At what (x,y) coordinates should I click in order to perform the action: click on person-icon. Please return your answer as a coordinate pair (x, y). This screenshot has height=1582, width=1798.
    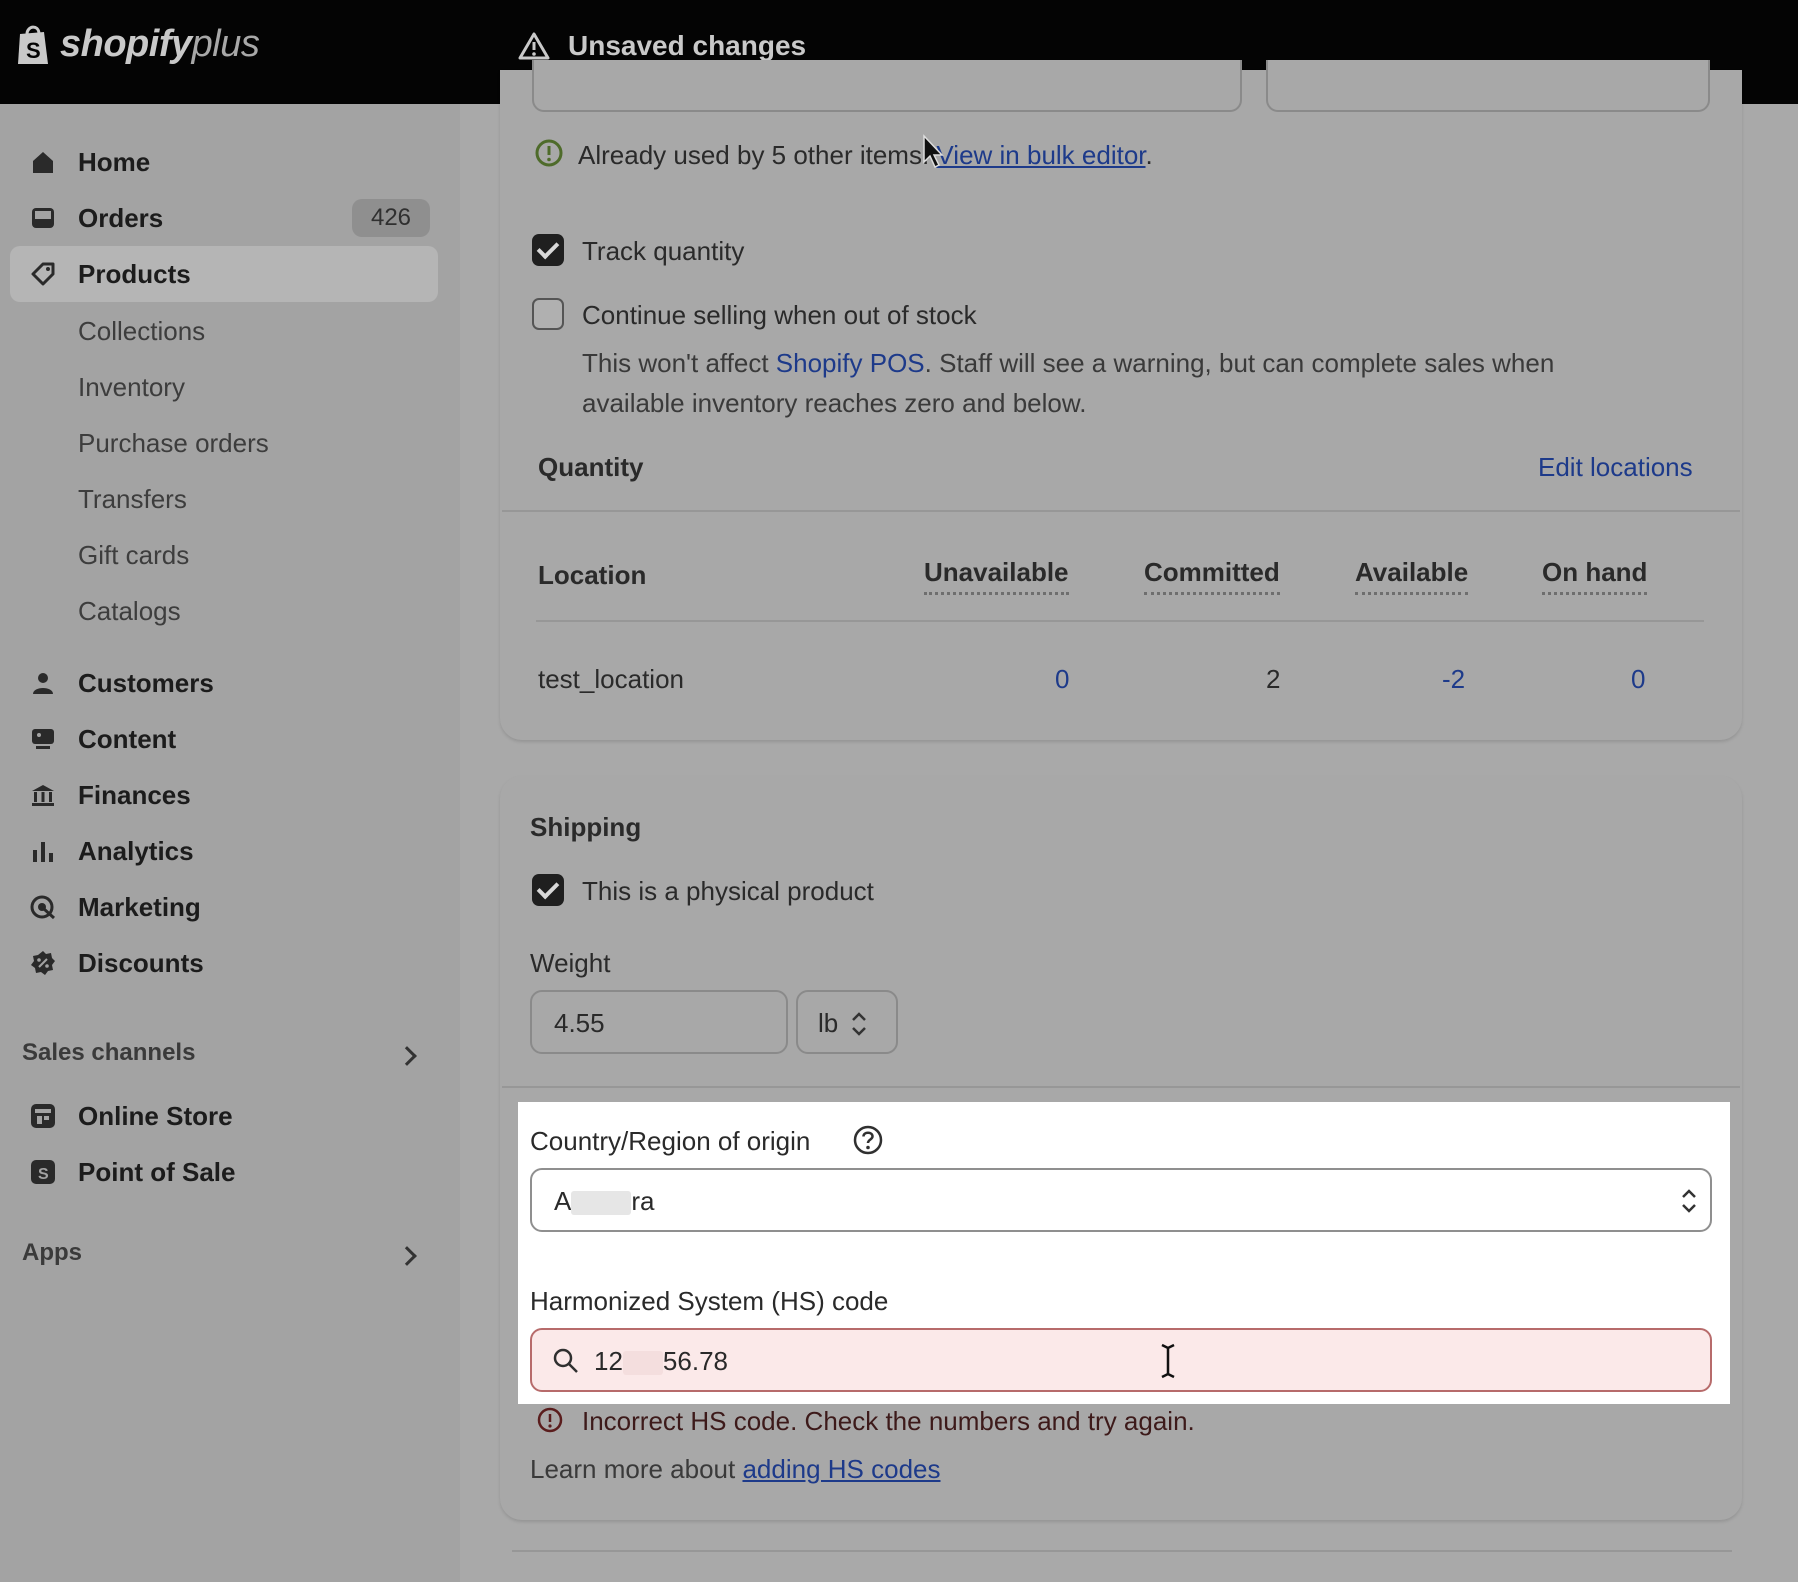
    Looking at the image, I should click on (43, 683).